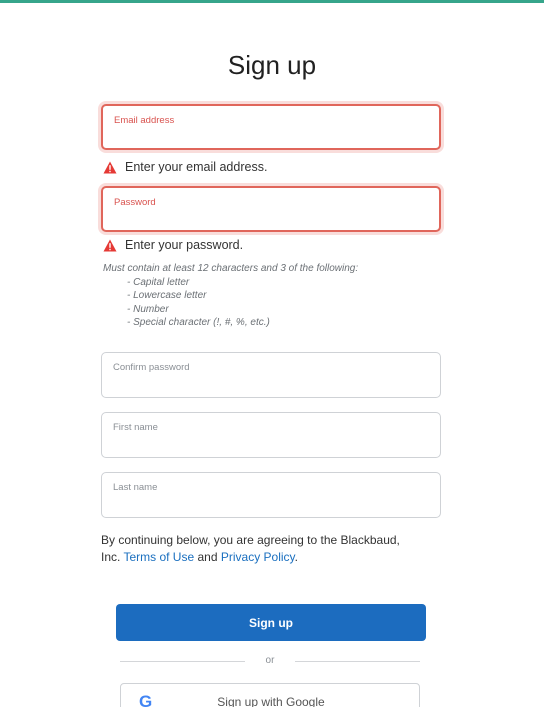 This screenshot has height=707, width=544. Describe the element at coordinates (144, 120) in the screenshot. I see `email-field-label: Email address` at that location.